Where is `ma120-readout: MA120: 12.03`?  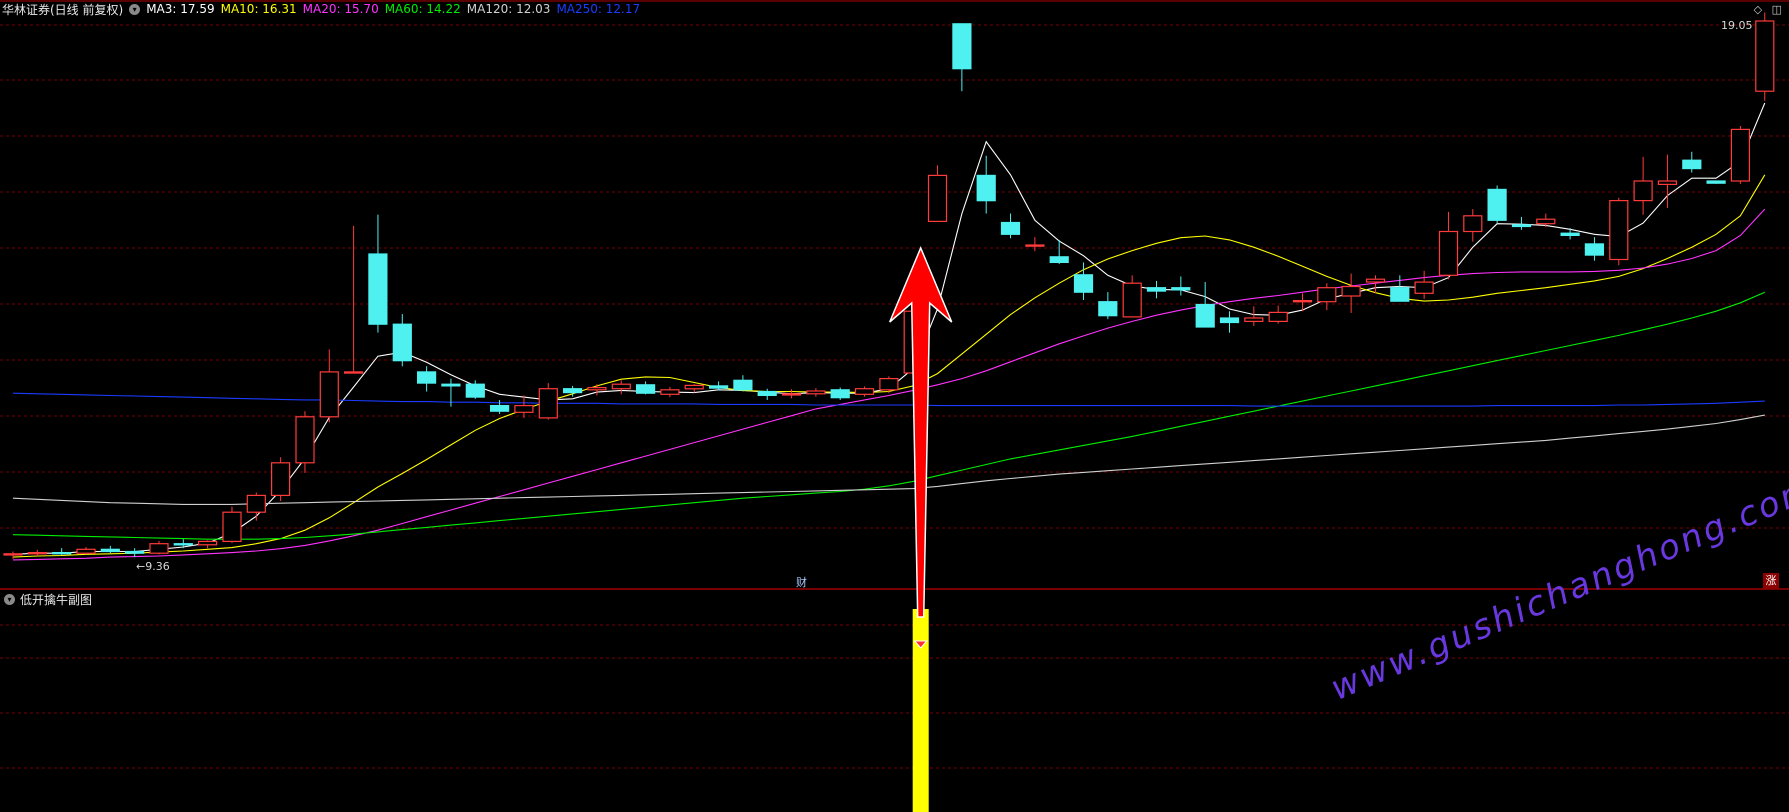 ma120-readout: MA120: 12.03 is located at coordinates (508, 9).